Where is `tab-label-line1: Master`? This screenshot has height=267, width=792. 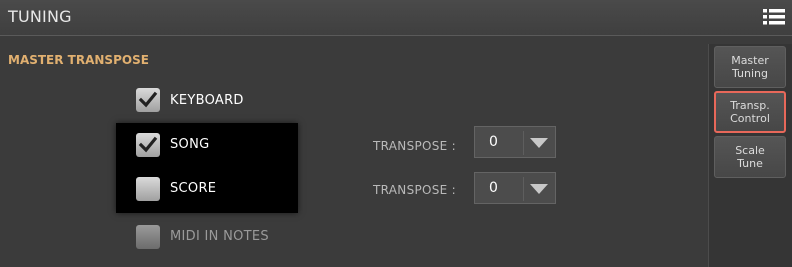 tab-label-line1: Master is located at coordinates (750, 60).